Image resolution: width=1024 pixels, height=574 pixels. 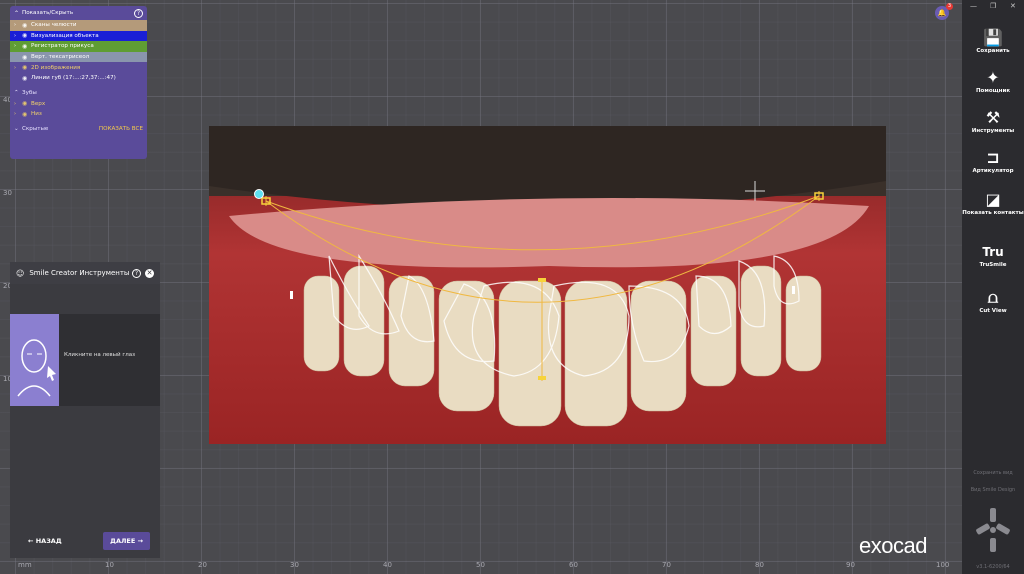 What do you see at coordinates (573, 565) in the screenshot?
I see `x-axis-label: 60` at bounding box center [573, 565].